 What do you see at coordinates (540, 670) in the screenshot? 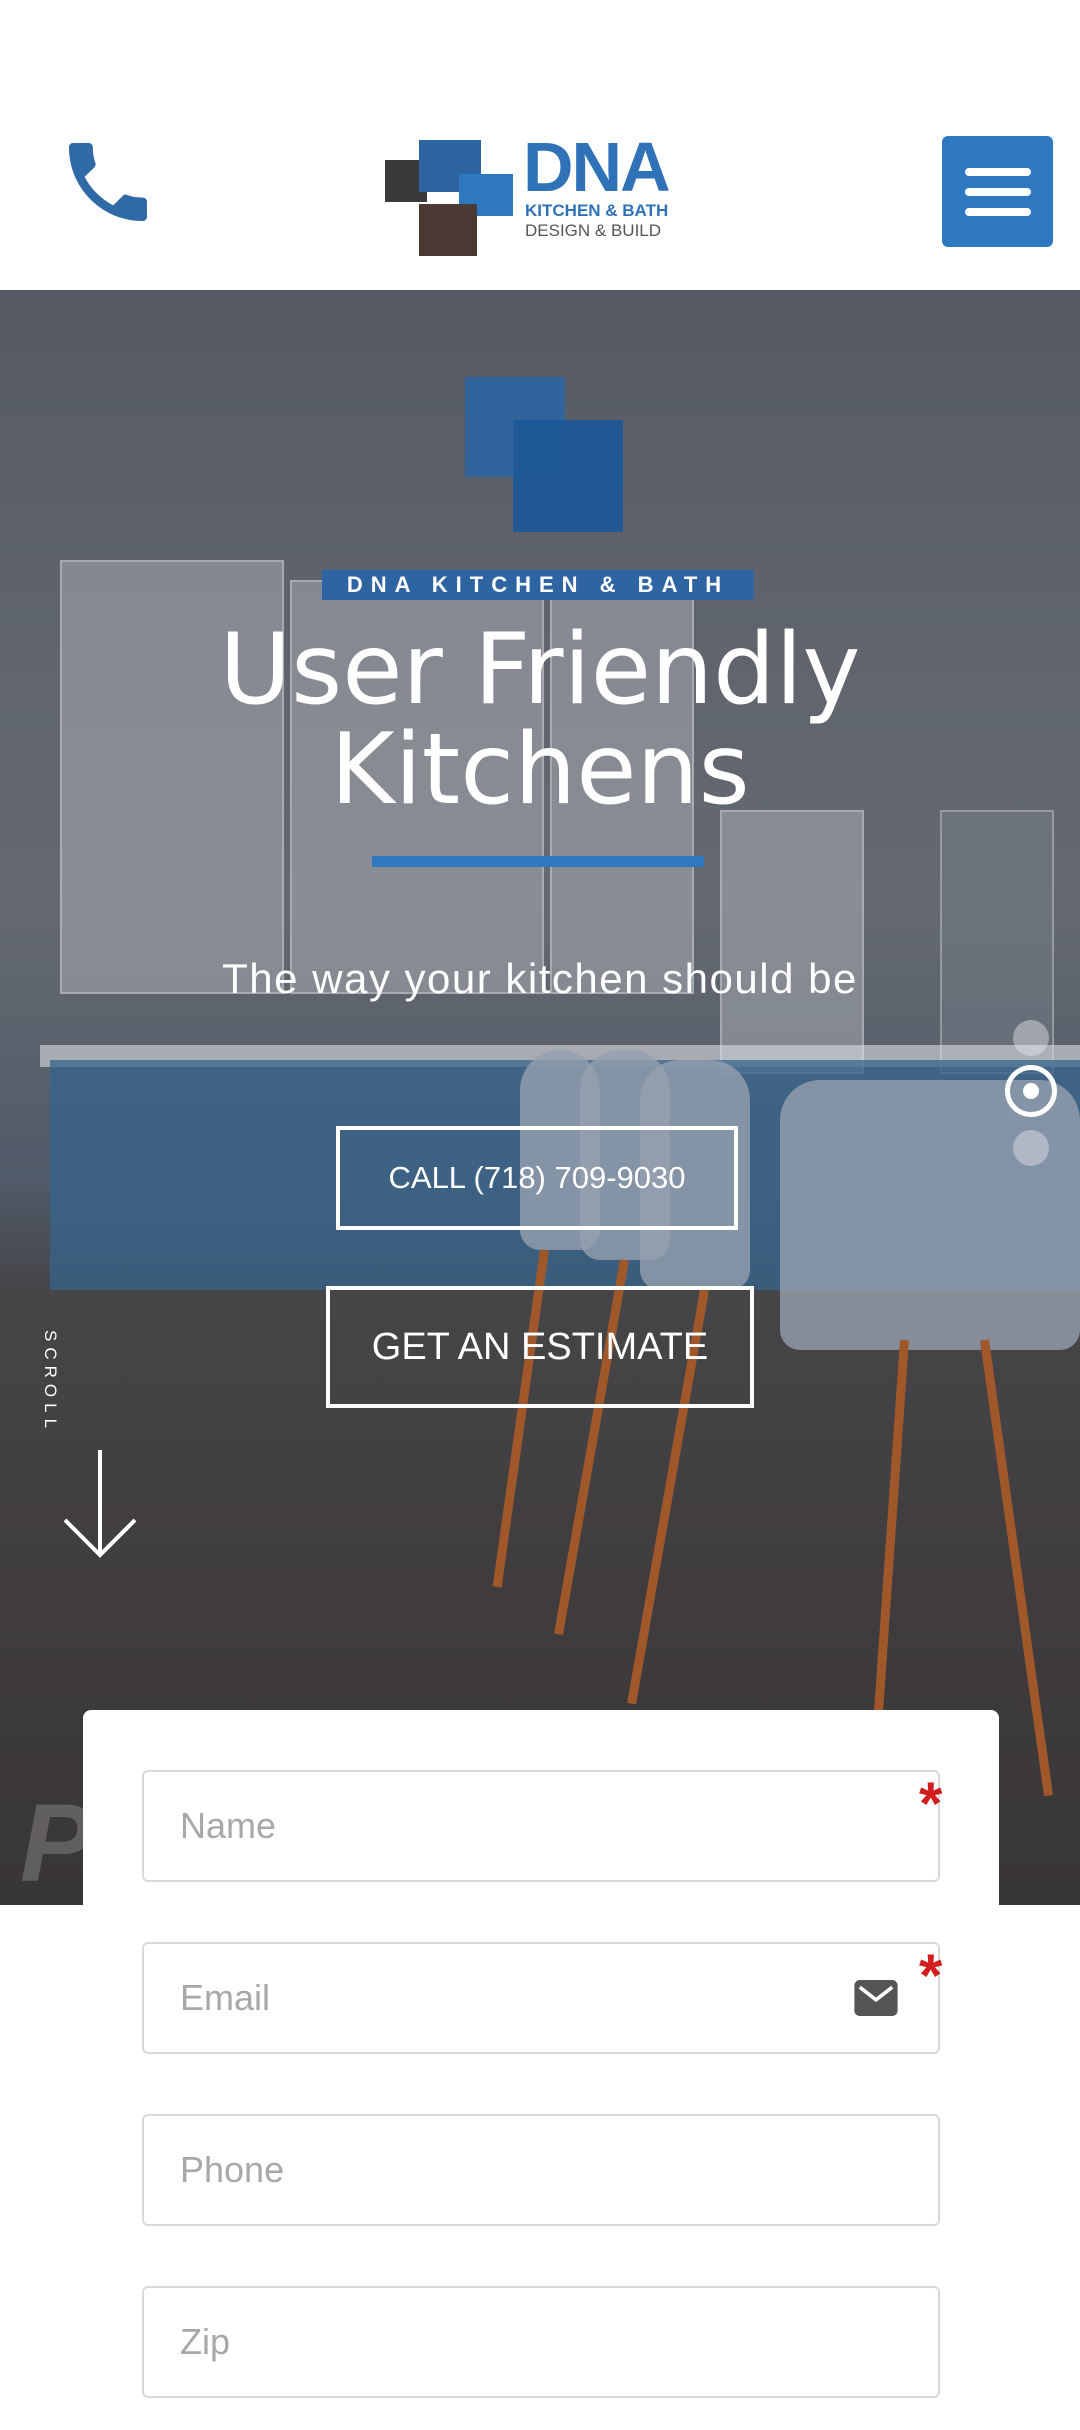
I see `hero-title-line1: User Friendly` at bounding box center [540, 670].